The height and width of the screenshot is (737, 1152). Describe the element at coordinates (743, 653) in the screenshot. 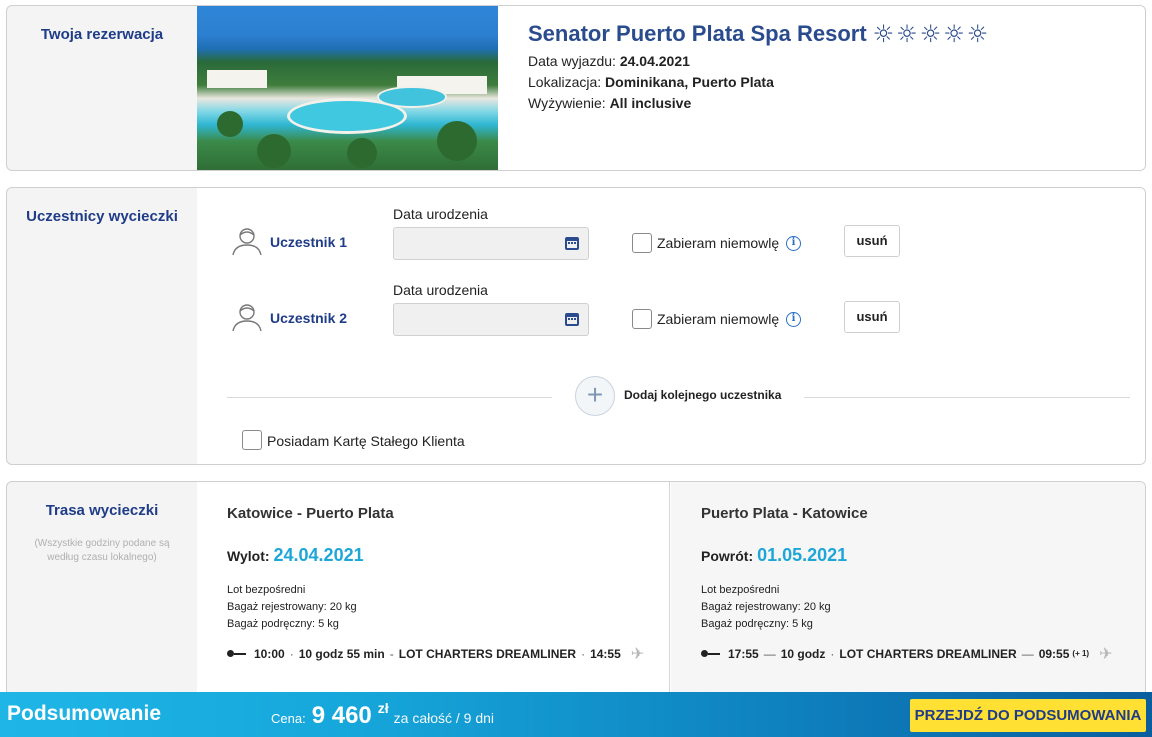

I see `departure-time: 17:55` at that location.